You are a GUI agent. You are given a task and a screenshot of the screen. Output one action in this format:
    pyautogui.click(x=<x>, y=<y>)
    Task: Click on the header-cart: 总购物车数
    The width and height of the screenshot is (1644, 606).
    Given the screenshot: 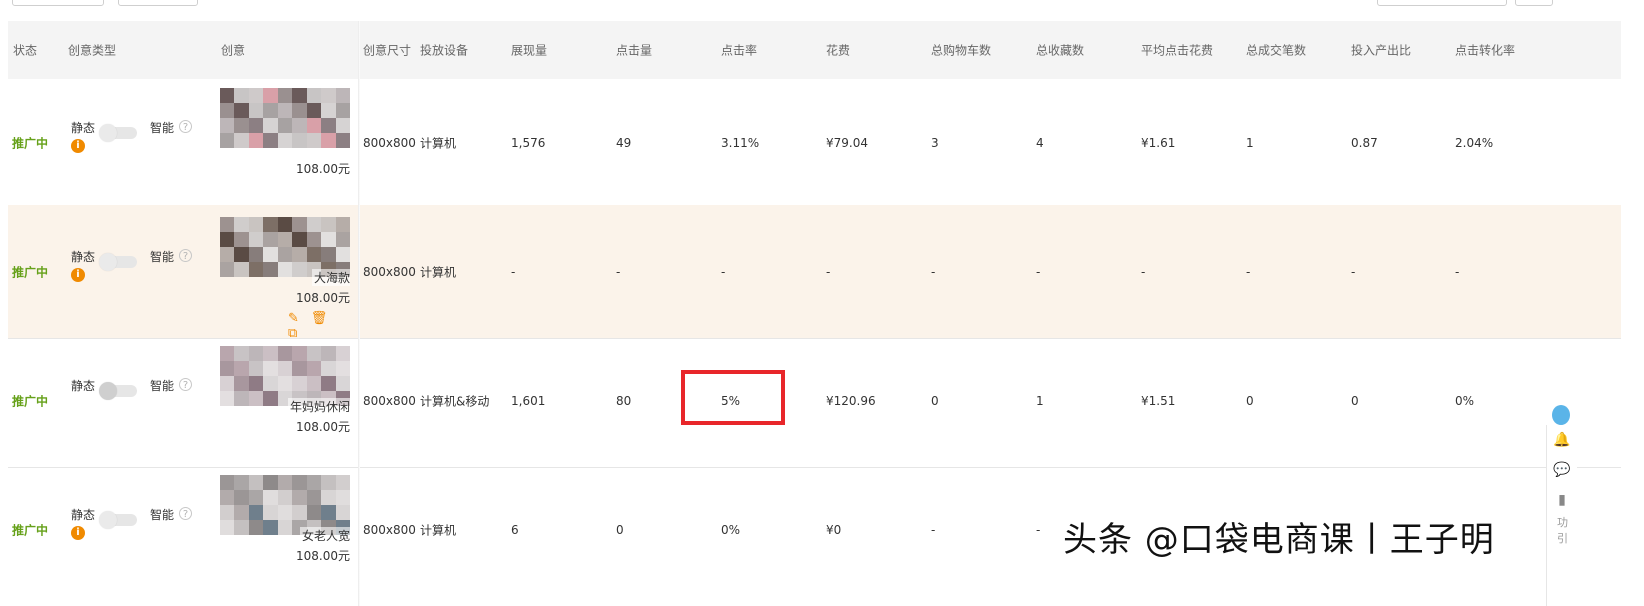 What is the action you would take?
    pyautogui.click(x=961, y=50)
    